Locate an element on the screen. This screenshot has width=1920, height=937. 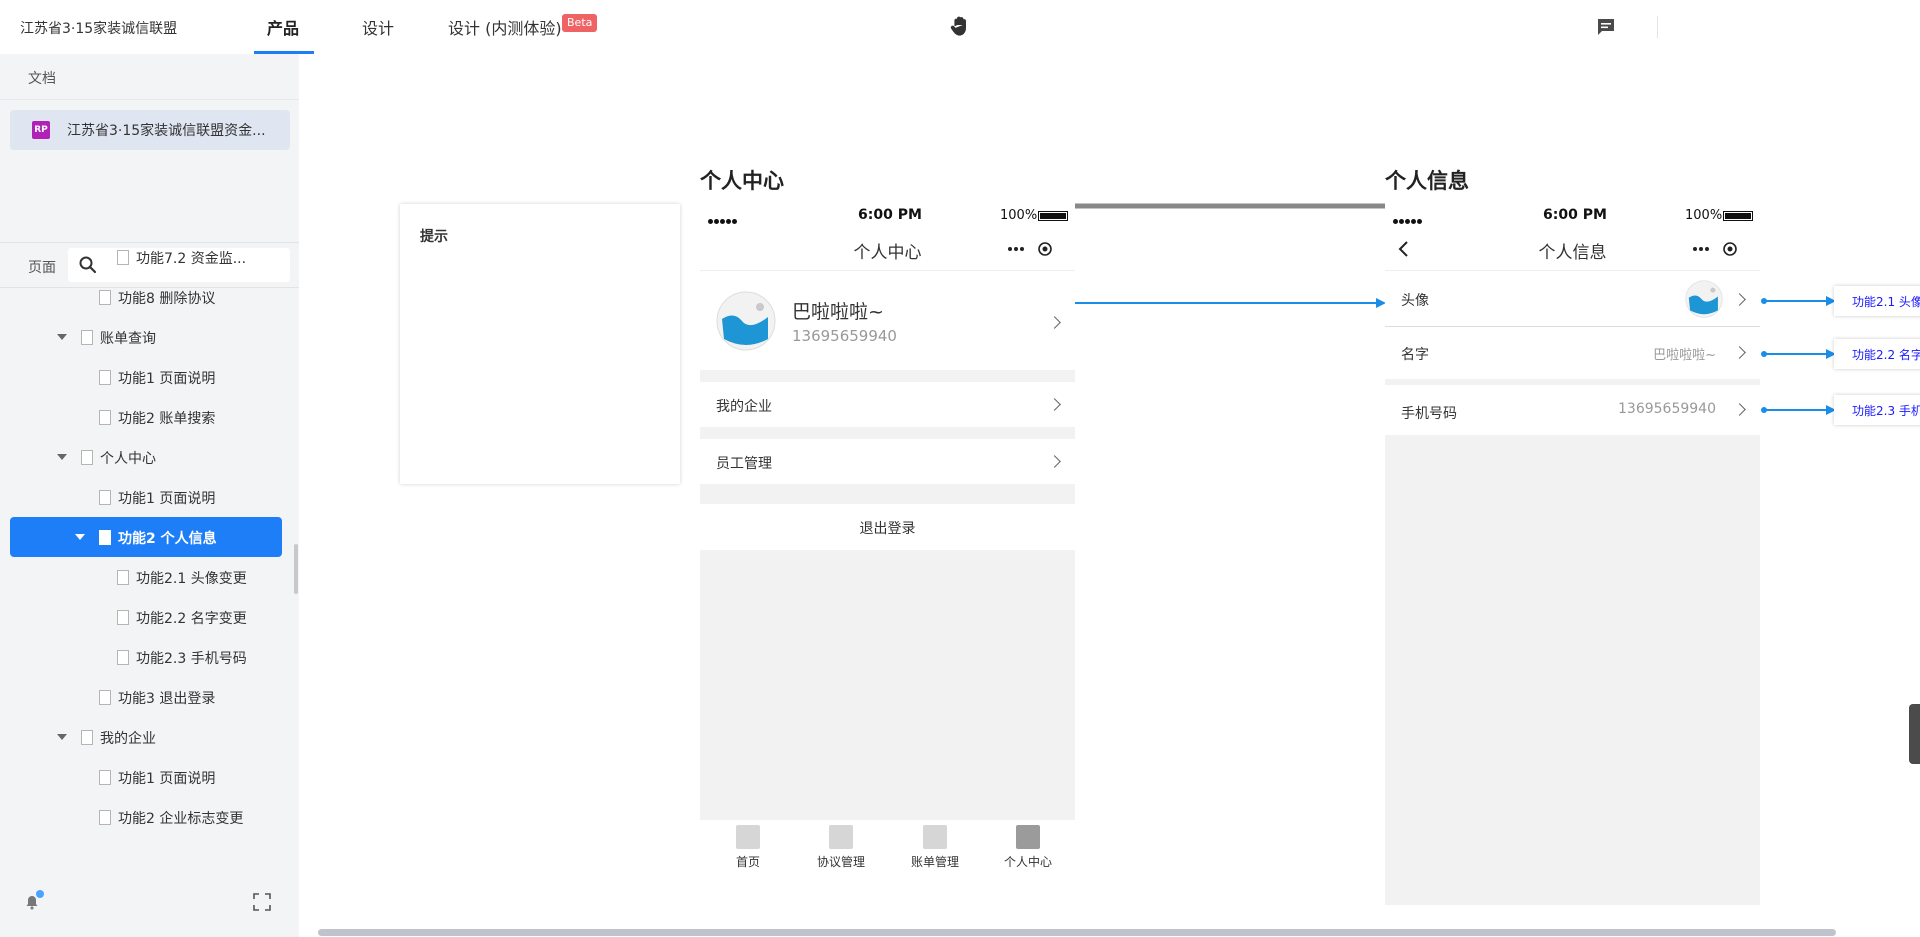
tab-bar: 首页 协议管理 账单管理 个人中心 is located at coordinates (887, 848).